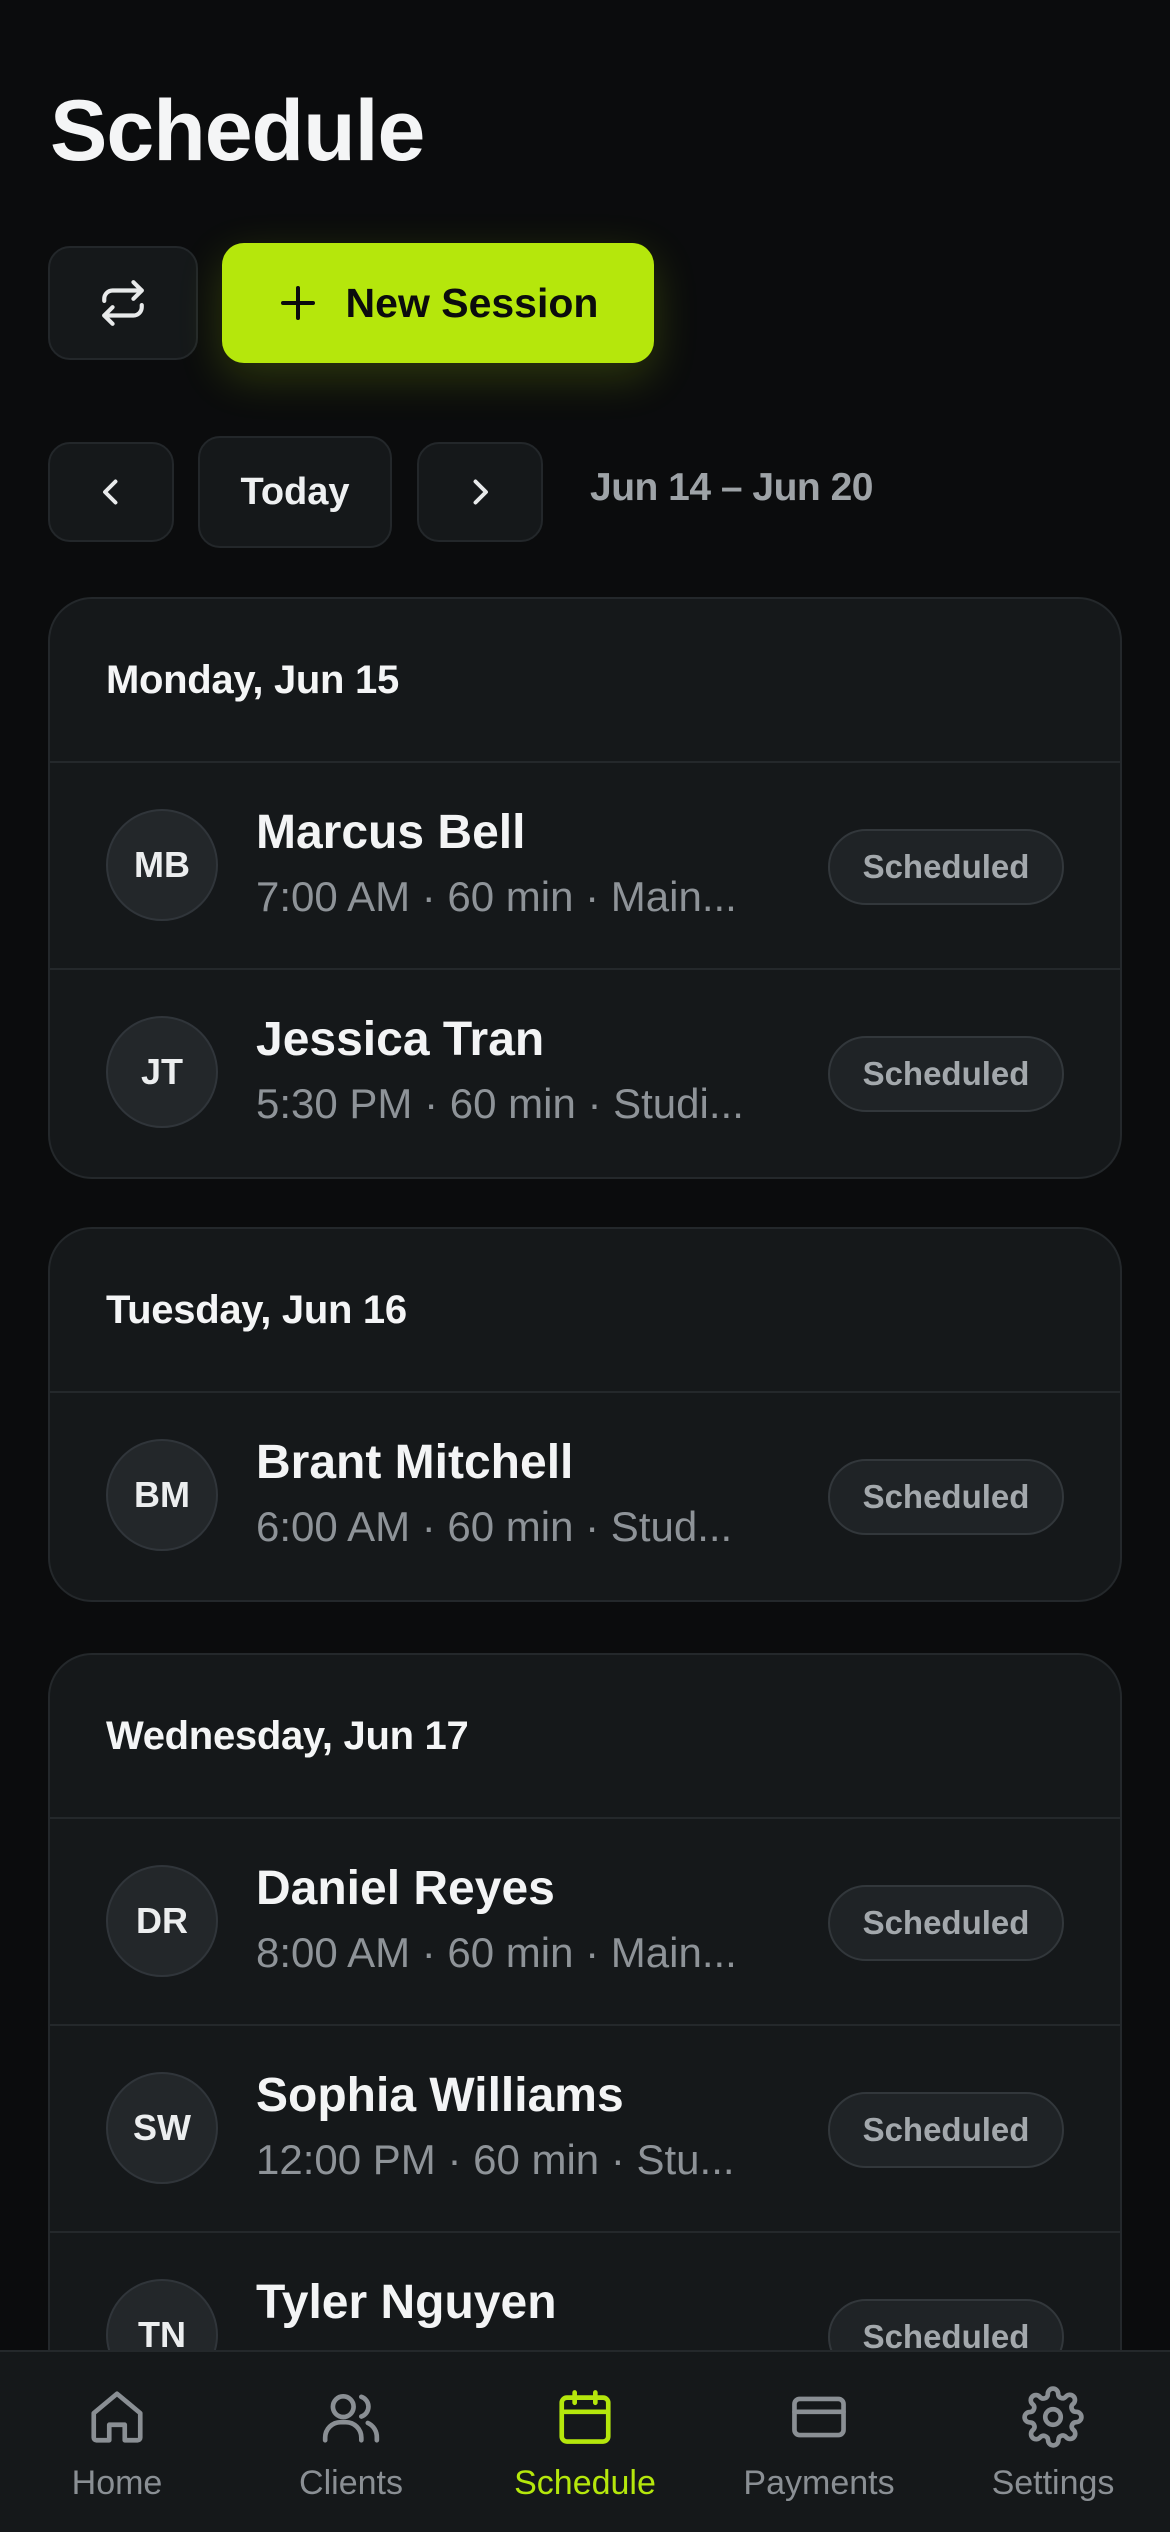  Describe the element at coordinates (351, 2483) in the screenshot. I see `tab-label: Clients` at that location.